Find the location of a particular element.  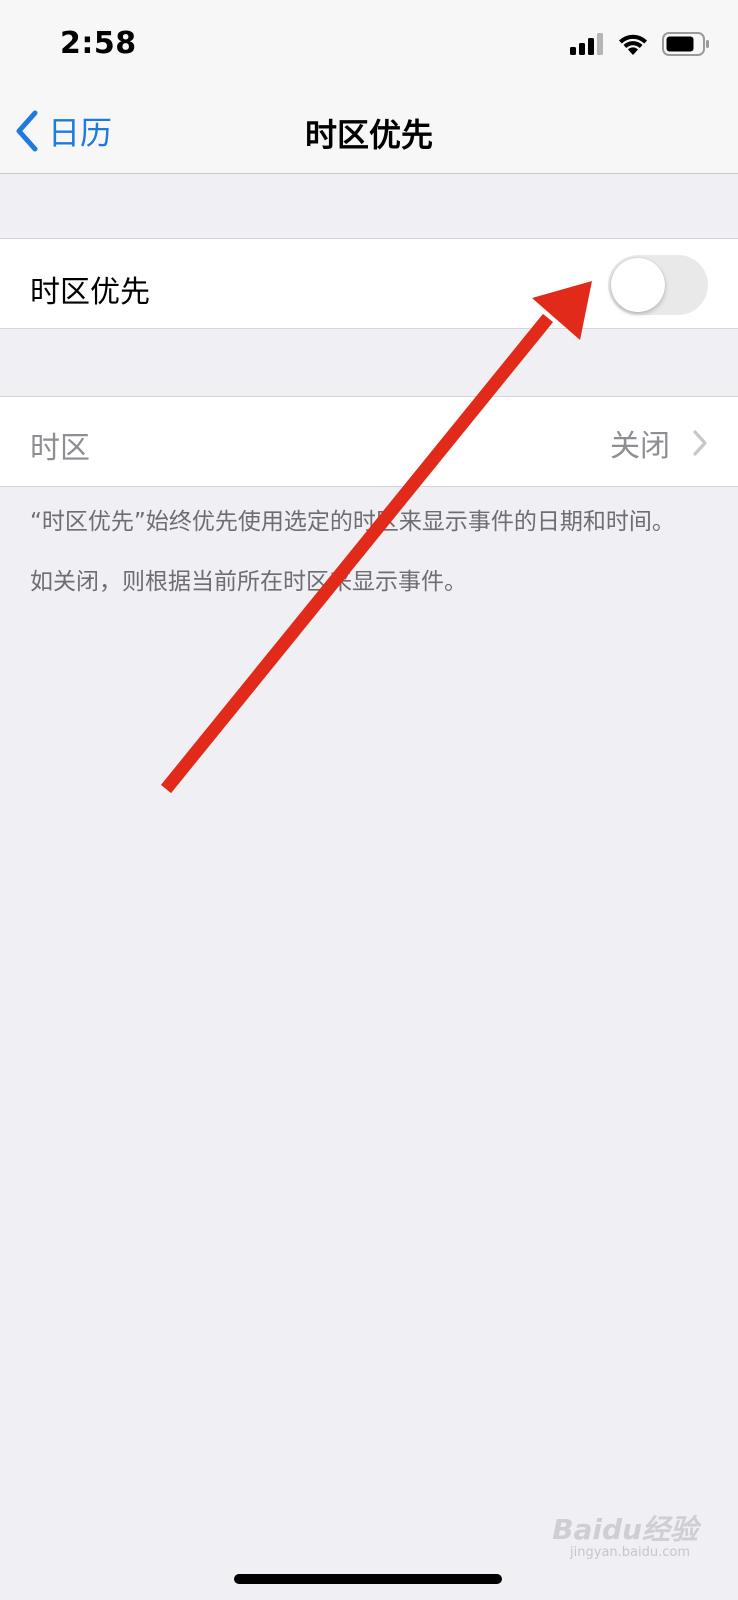

page-title: 时区优先 is located at coordinates (368, 135).